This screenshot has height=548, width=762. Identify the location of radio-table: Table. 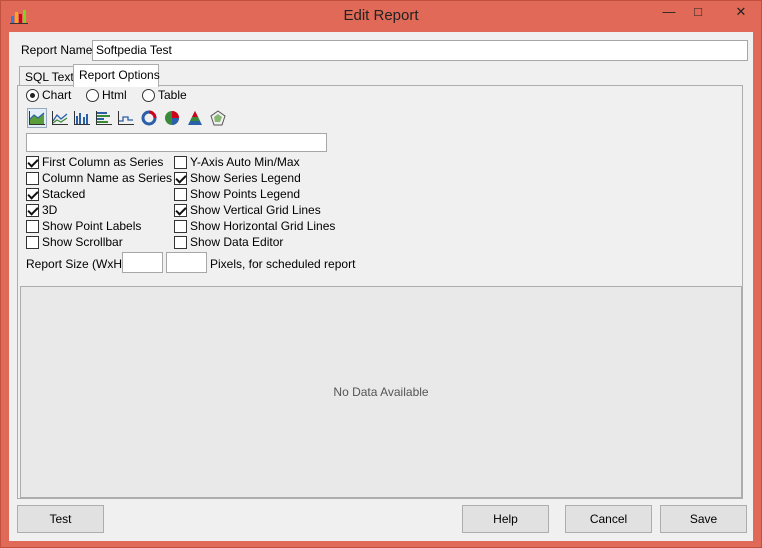
(164, 95).